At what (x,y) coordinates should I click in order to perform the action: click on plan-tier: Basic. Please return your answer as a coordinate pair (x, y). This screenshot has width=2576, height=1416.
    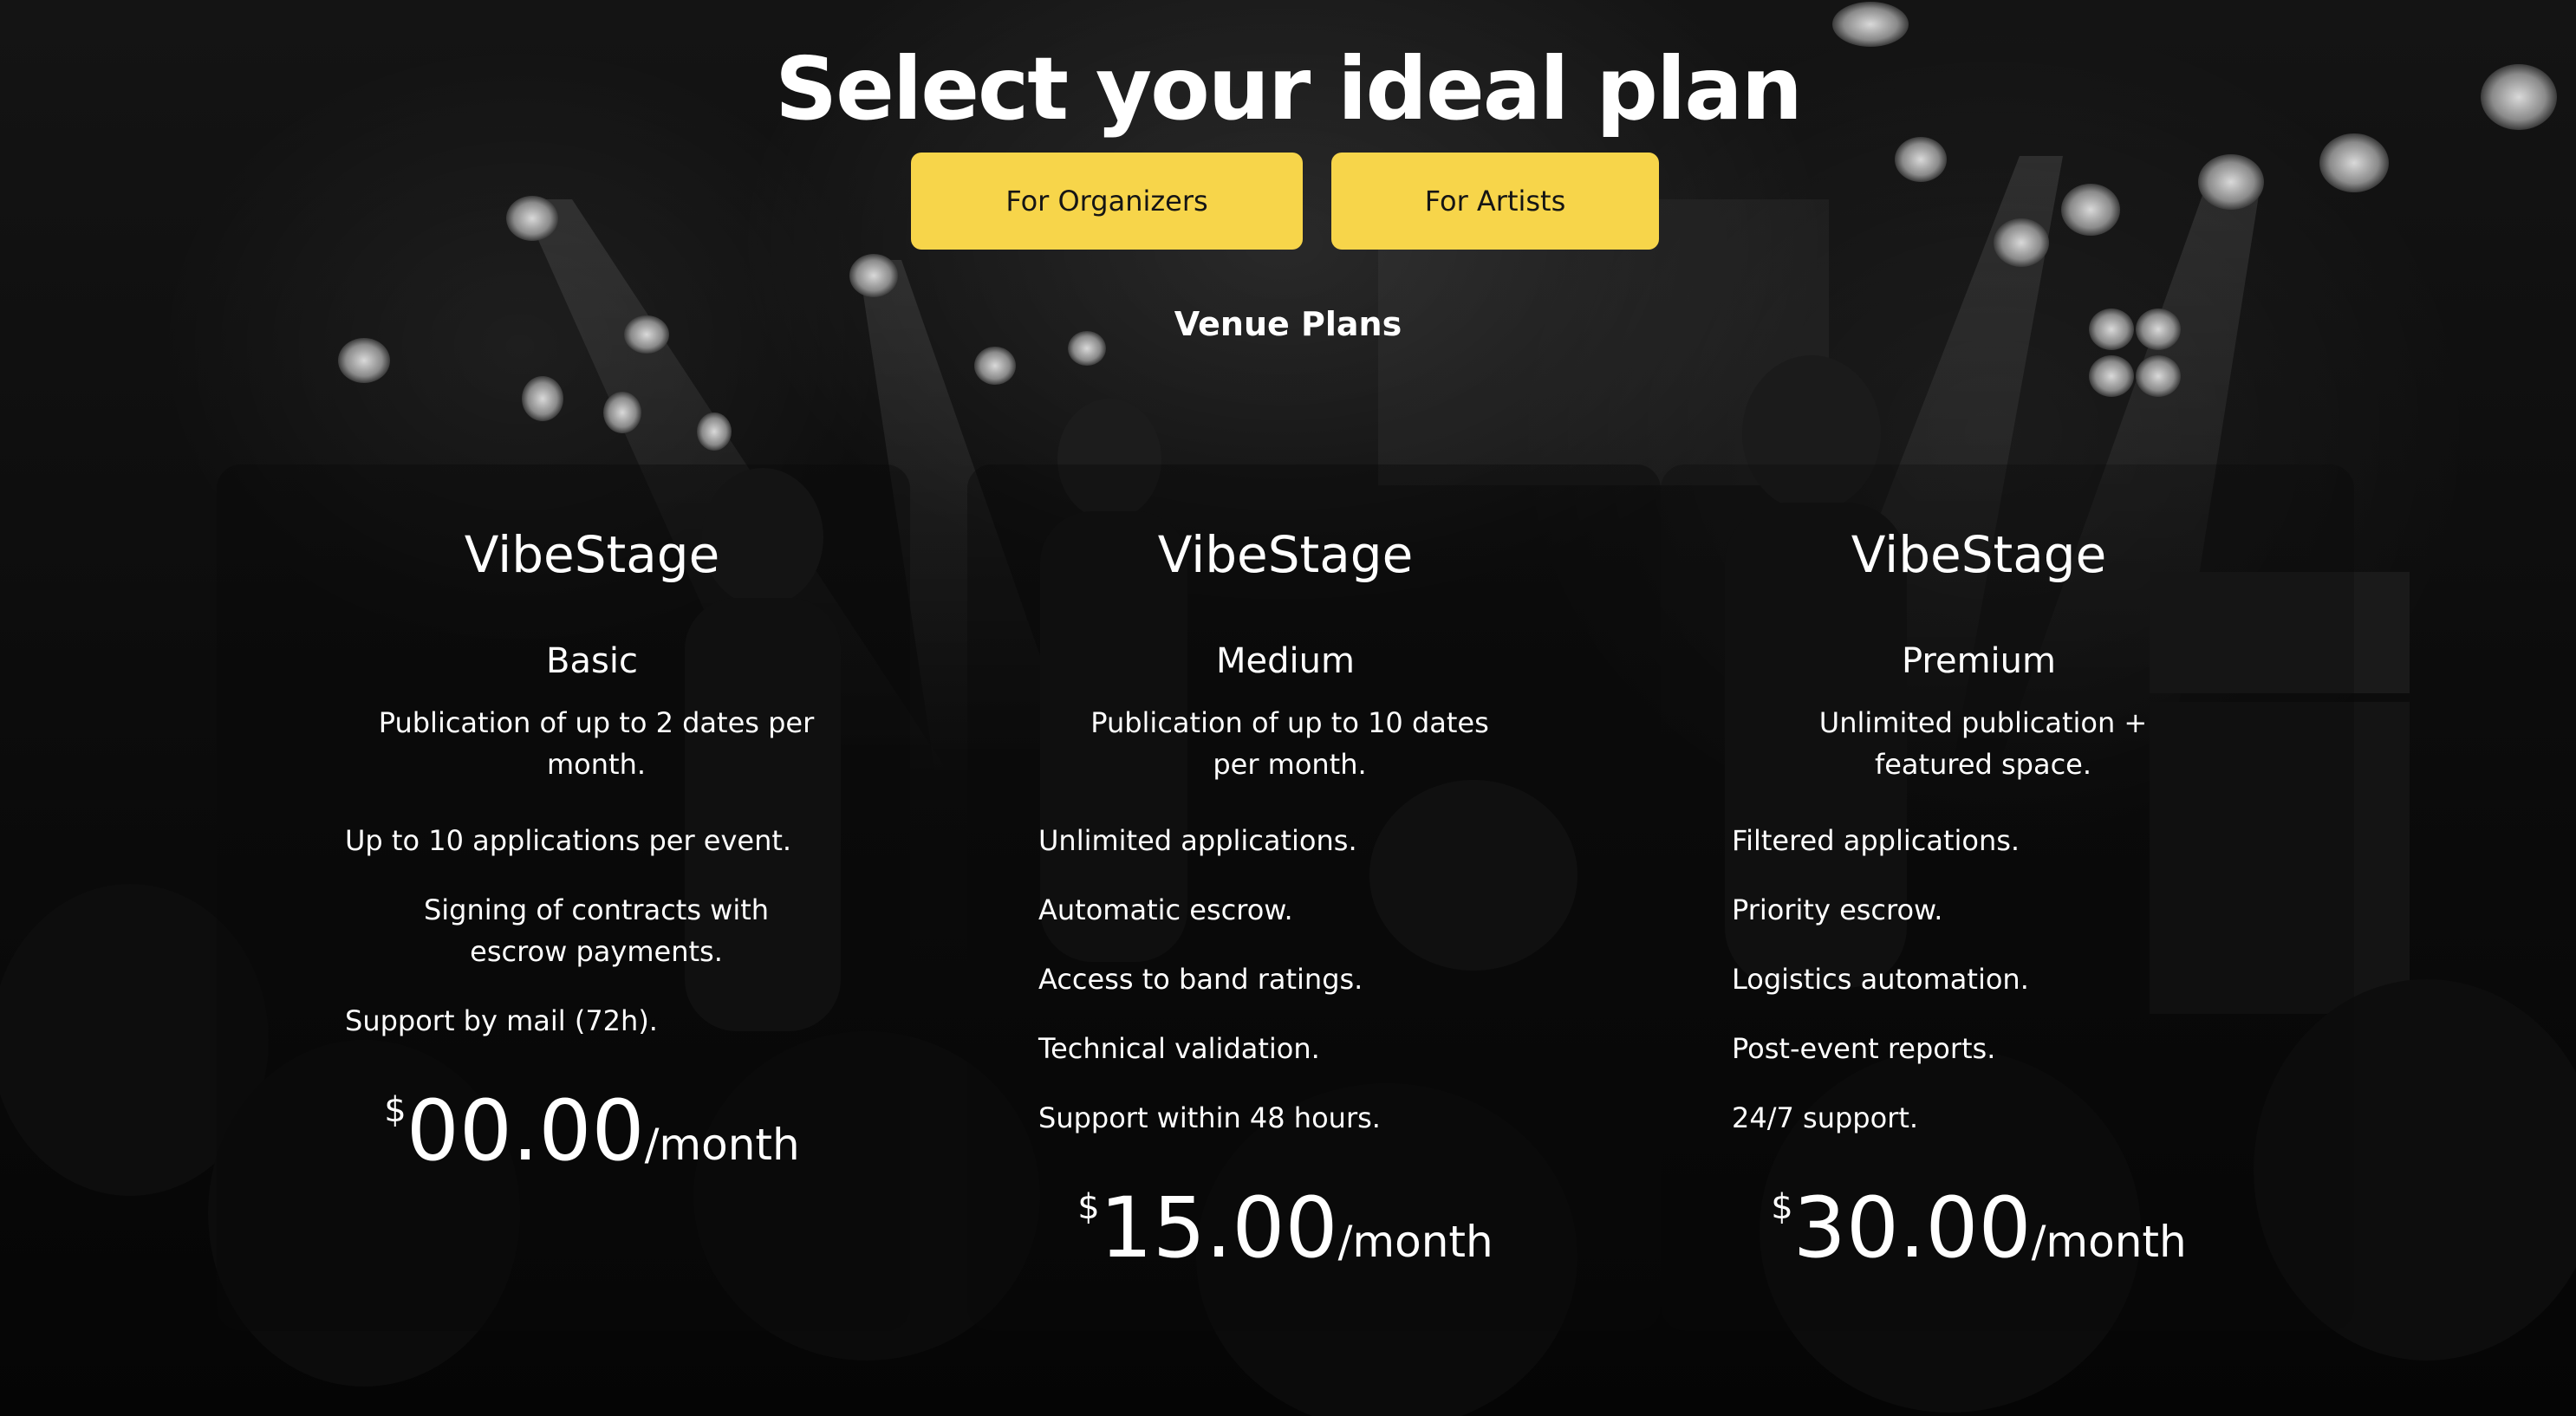
    Looking at the image, I should click on (592, 661).